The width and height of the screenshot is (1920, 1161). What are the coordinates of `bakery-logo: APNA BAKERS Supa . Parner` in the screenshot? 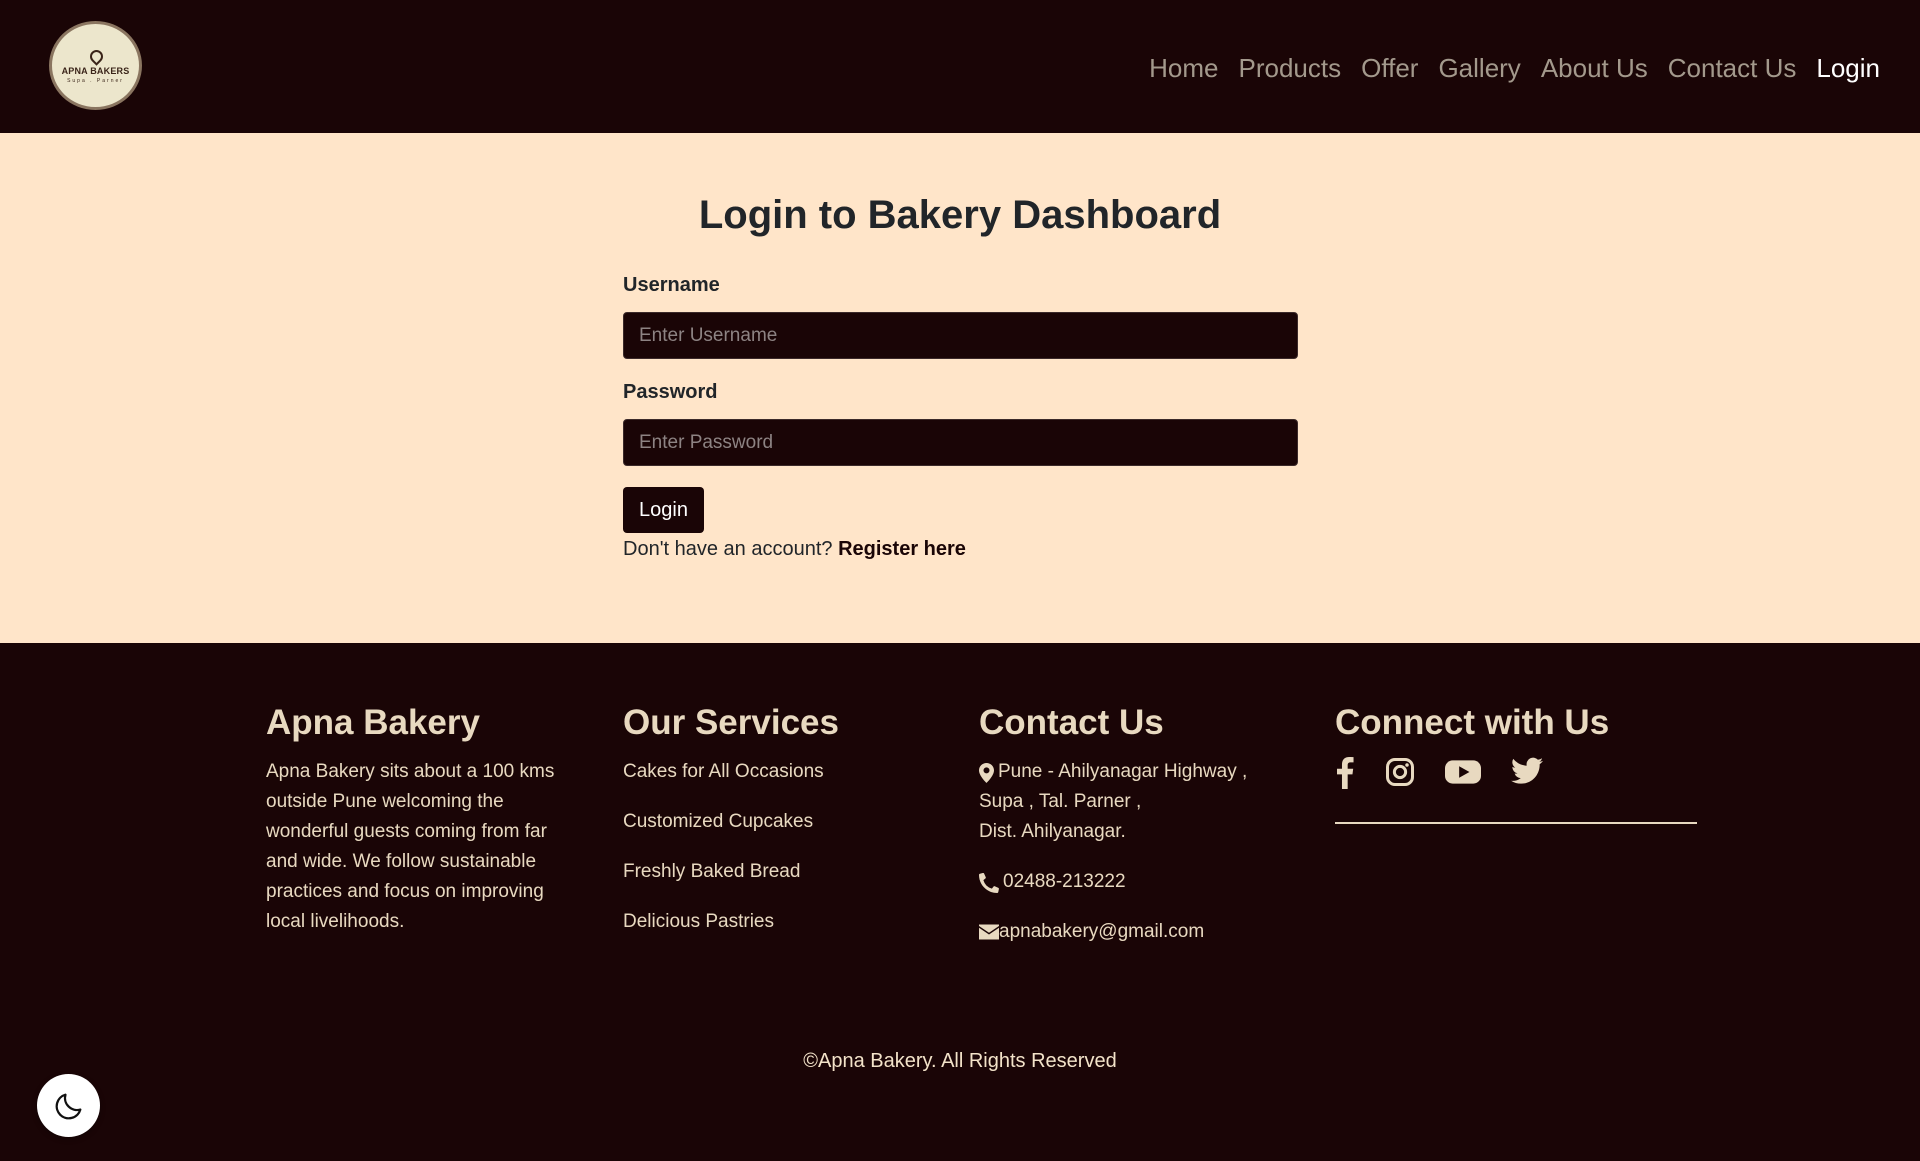 It's located at (95, 65).